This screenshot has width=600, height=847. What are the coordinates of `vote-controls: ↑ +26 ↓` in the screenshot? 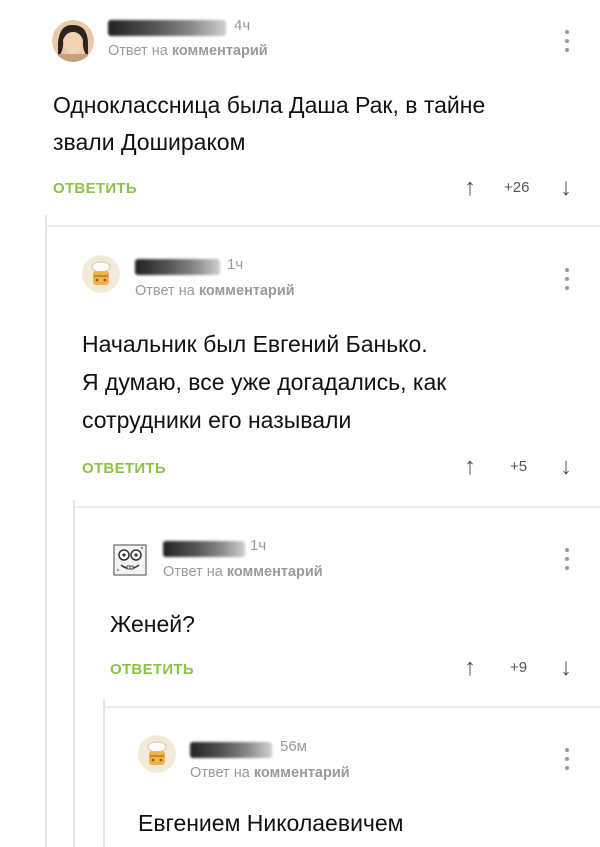 It's located at (520, 190).